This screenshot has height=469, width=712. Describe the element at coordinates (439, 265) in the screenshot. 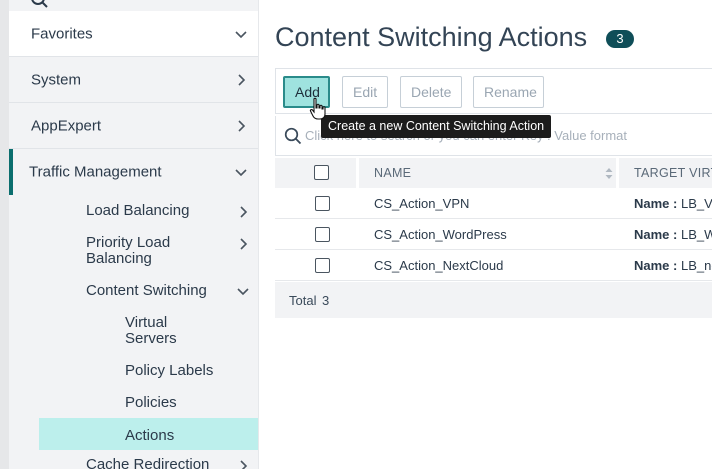

I see `row-name: CS_Action_NextCloud` at that location.